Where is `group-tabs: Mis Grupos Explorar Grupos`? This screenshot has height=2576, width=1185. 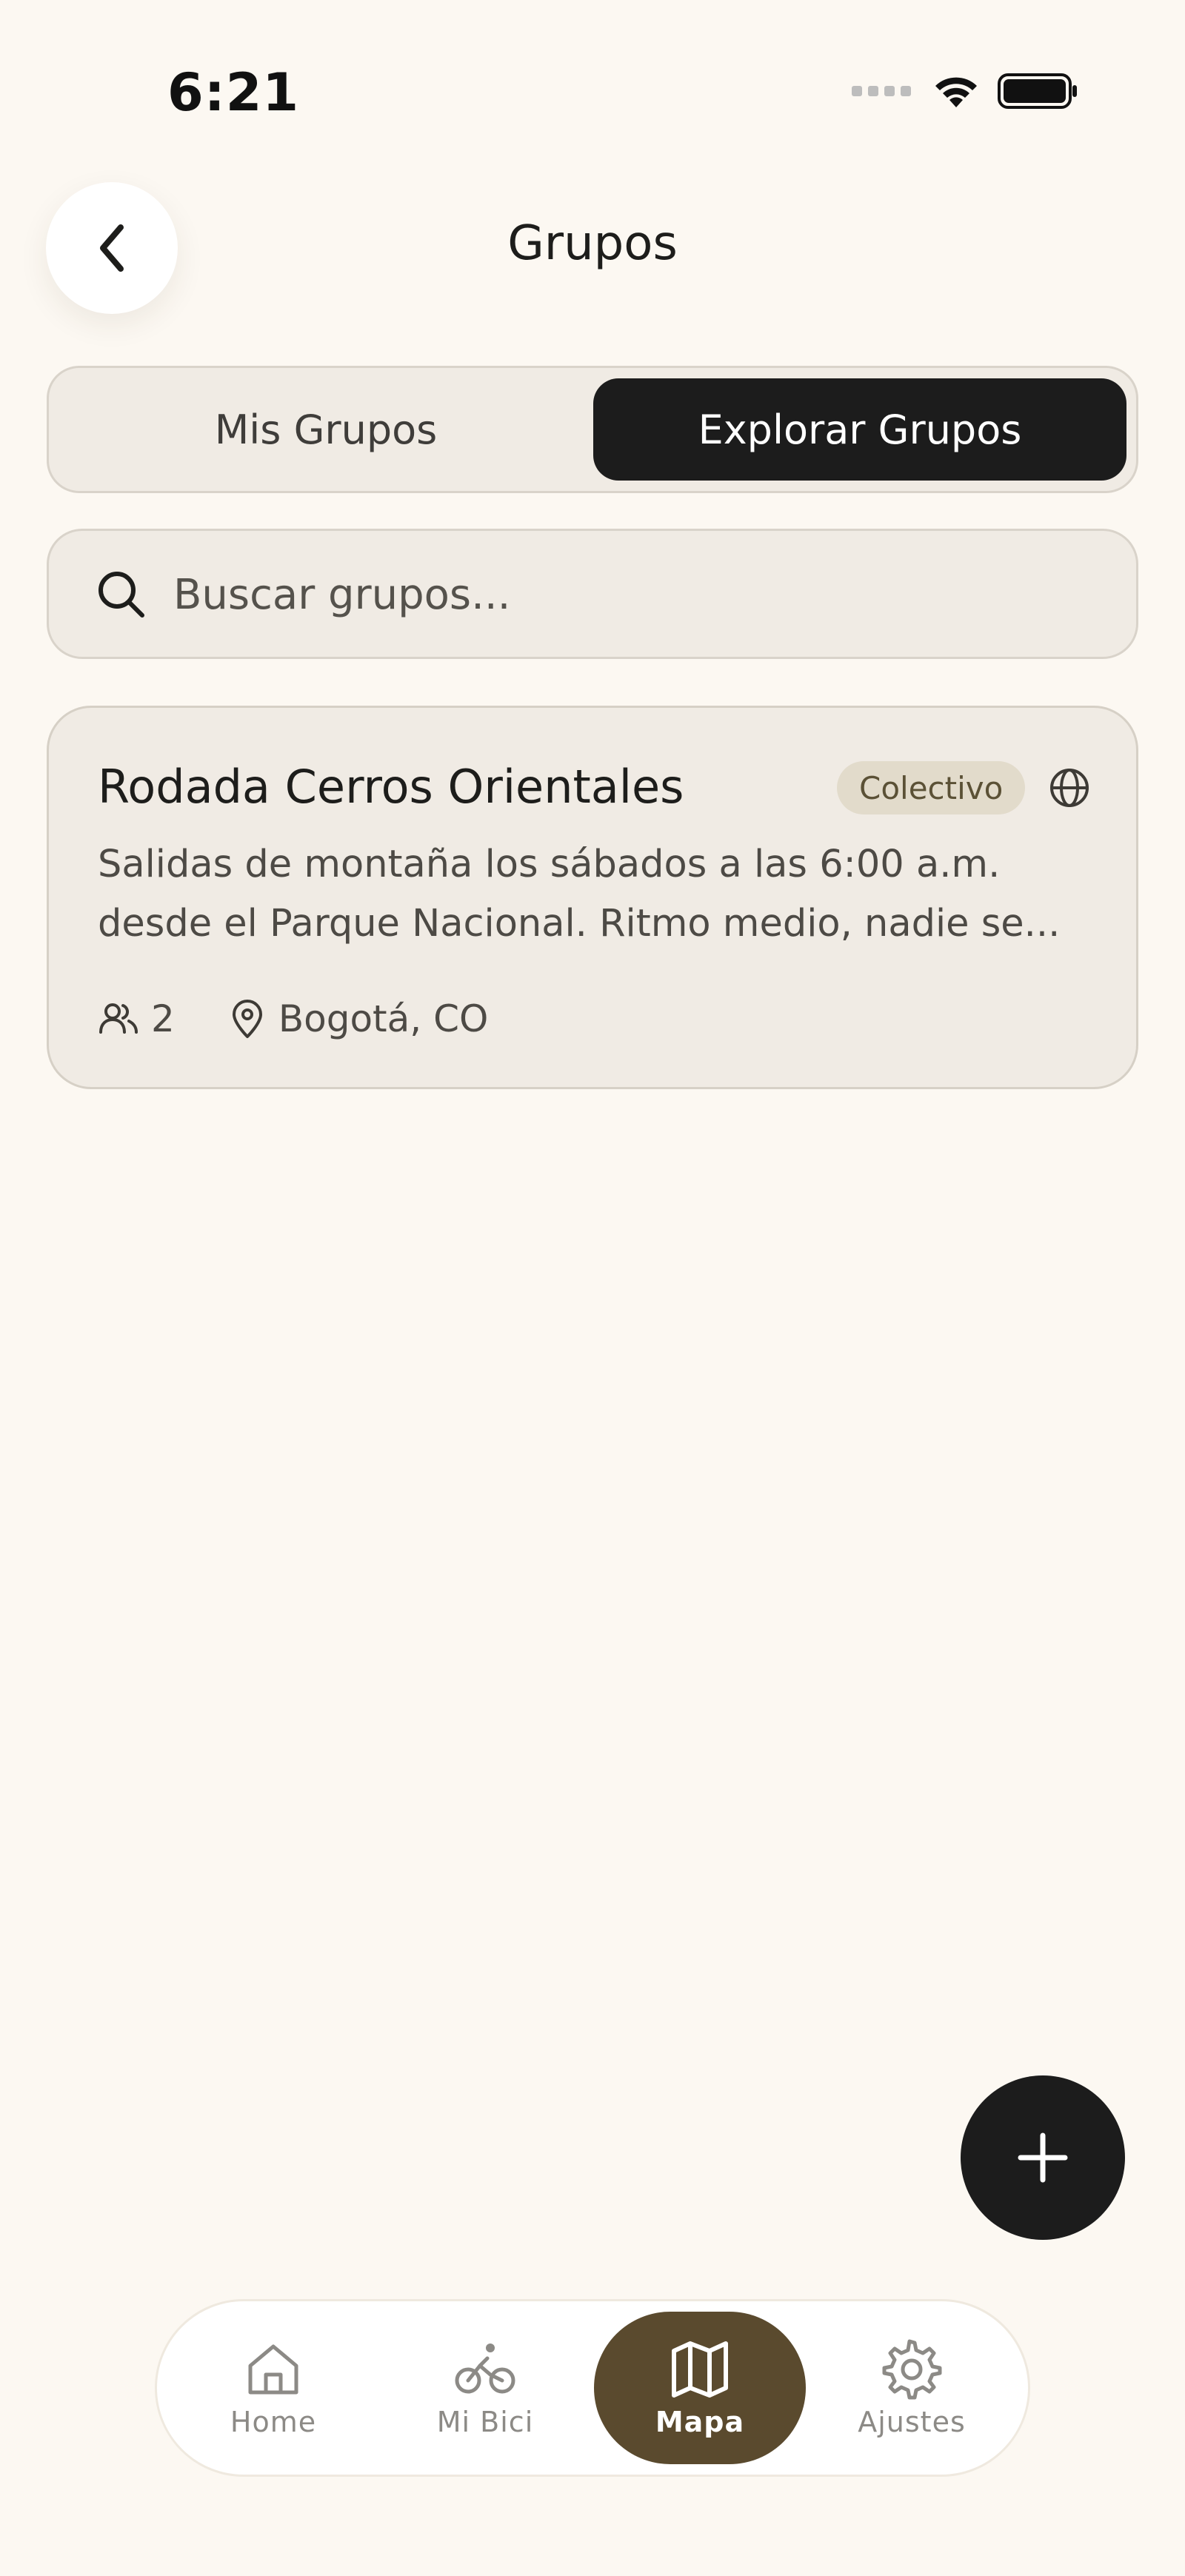 group-tabs: Mis Grupos Explorar Grupos is located at coordinates (592, 429).